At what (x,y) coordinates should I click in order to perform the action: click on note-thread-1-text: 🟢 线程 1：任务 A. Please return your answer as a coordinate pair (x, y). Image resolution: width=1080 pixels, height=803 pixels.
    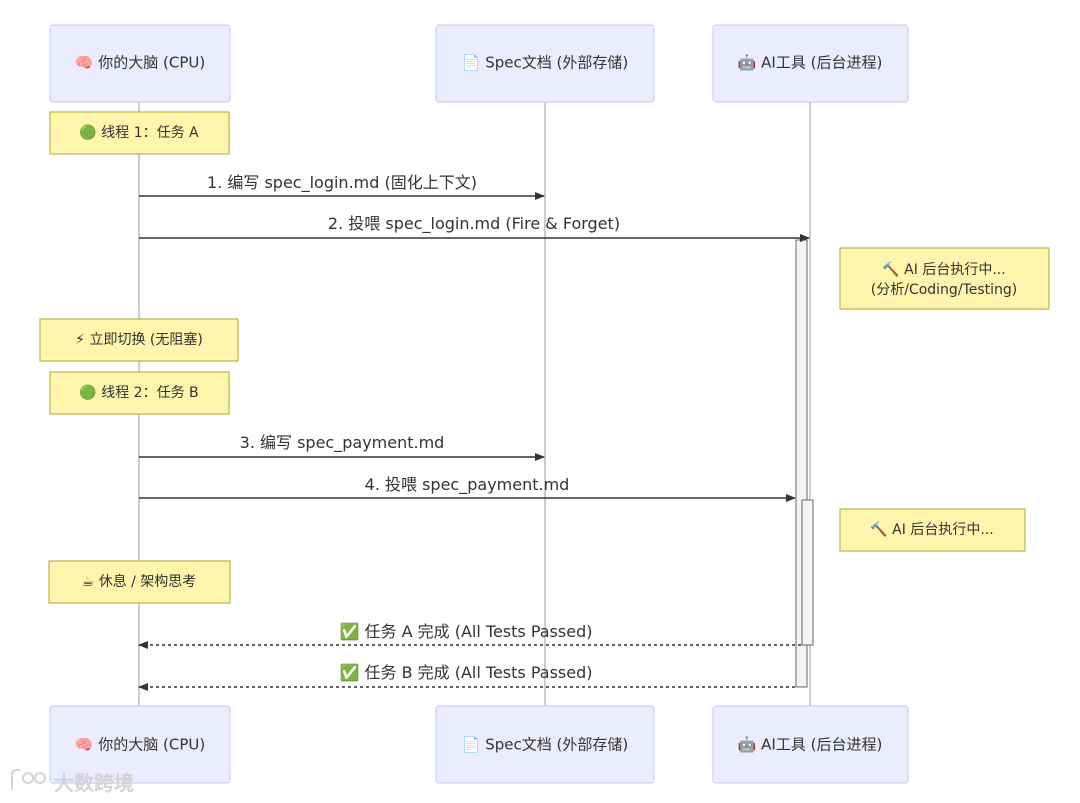
    Looking at the image, I should click on (139, 132).